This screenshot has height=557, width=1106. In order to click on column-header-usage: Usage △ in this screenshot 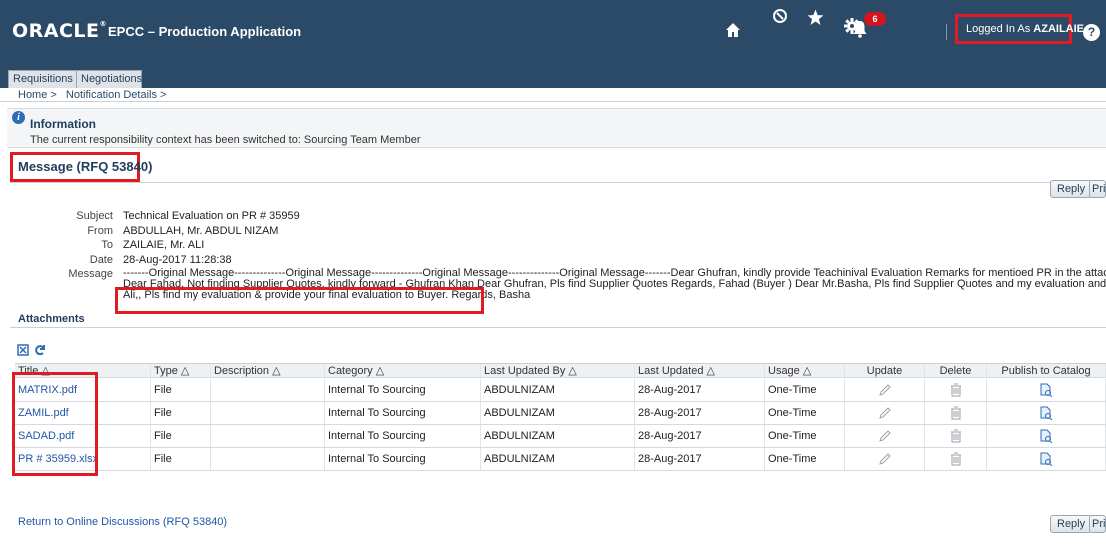, I will do `click(805, 370)`.